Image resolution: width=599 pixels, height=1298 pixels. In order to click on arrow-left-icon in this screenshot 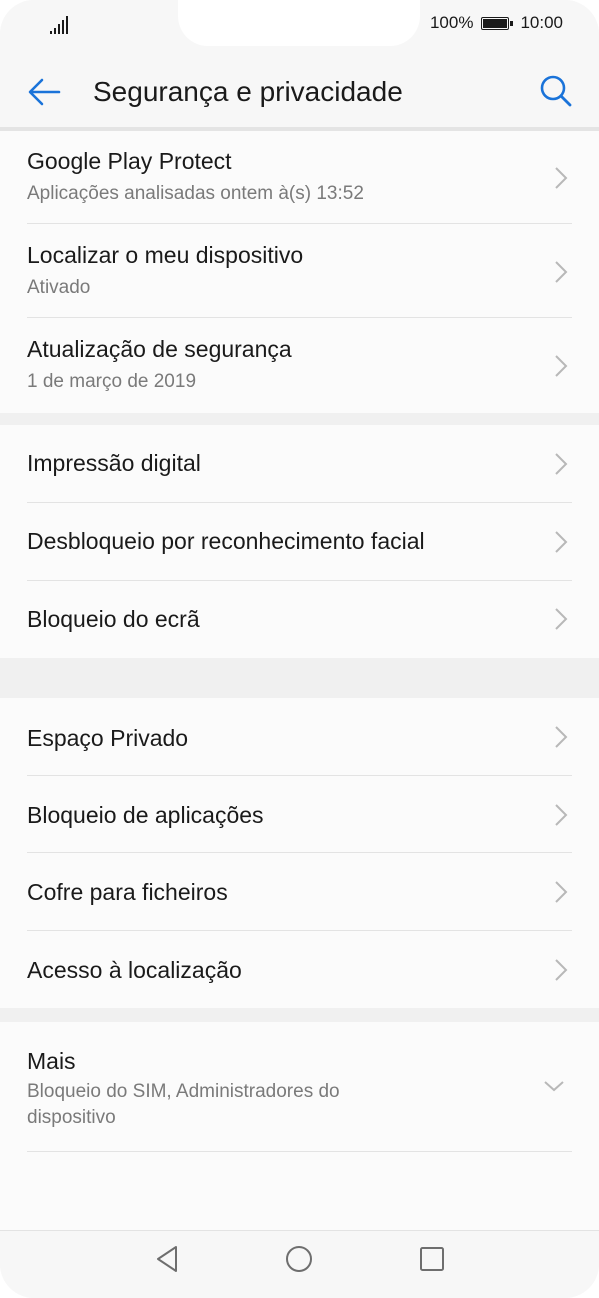, I will do `click(44, 92)`.